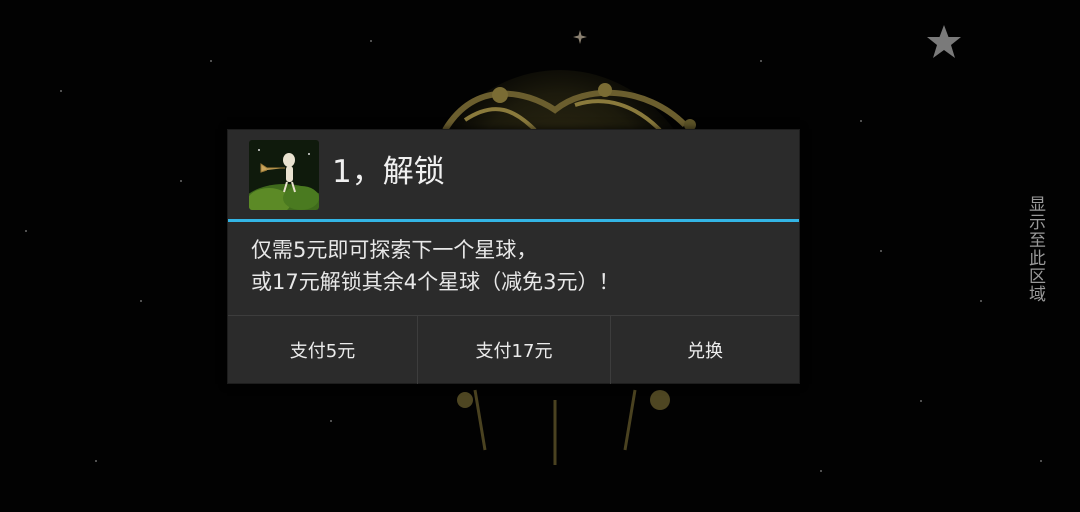 This screenshot has width=1080, height=512. Describe the element at coordinates (1035, 249) in the screenshot. I see `side-hint-label: 显示至此区域` at that location.